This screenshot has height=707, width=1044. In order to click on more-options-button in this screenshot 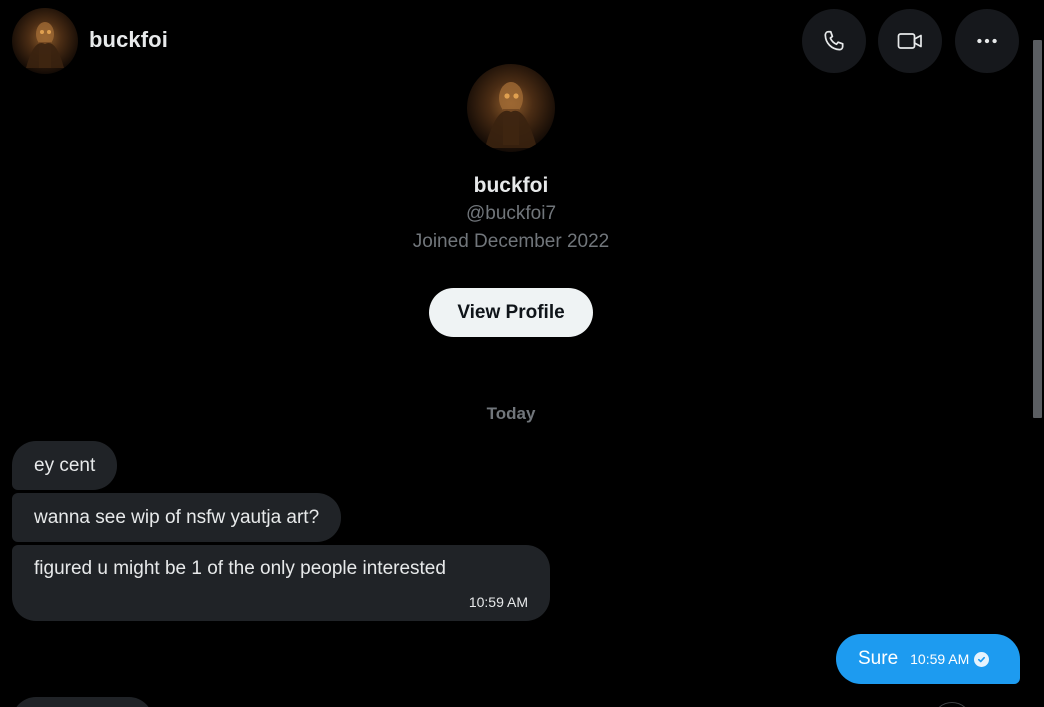, I will do `click(987, 41)`.